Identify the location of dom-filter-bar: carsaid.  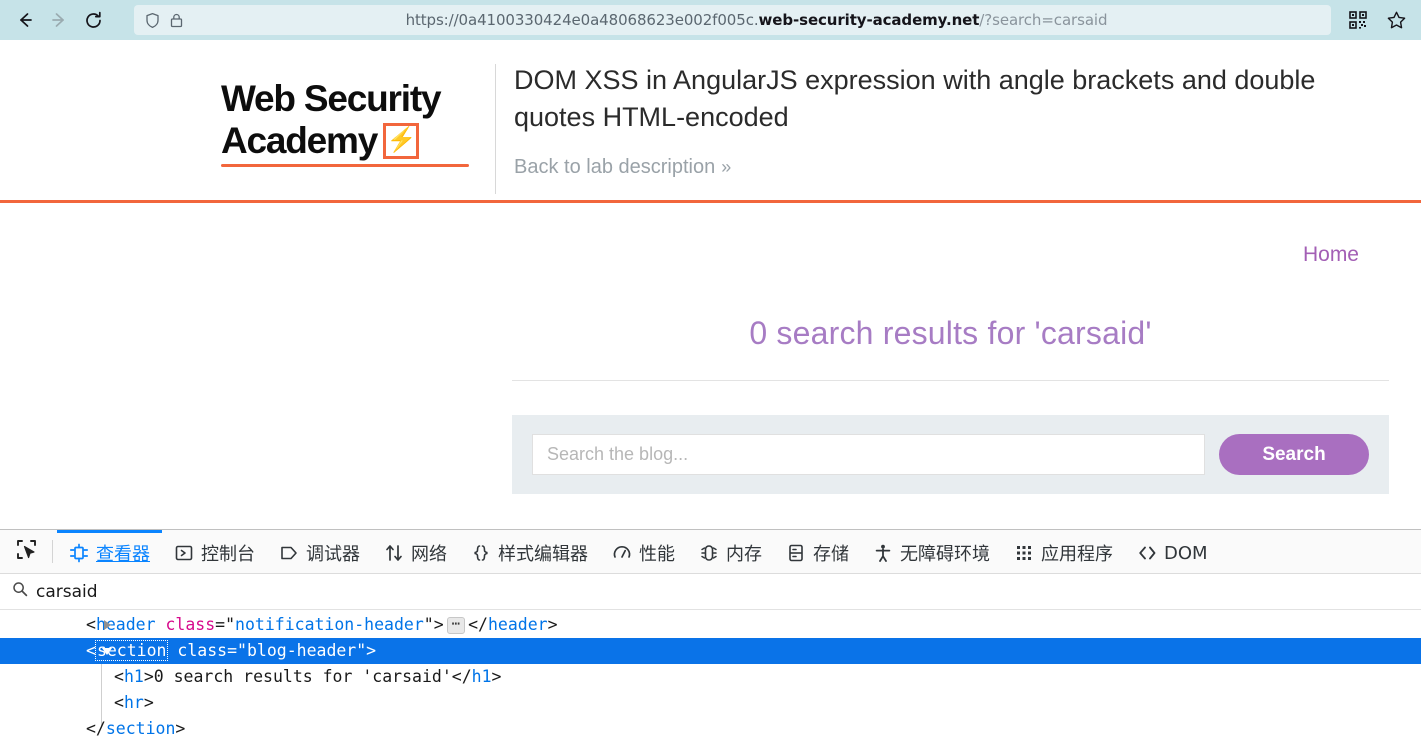
(710, 592).